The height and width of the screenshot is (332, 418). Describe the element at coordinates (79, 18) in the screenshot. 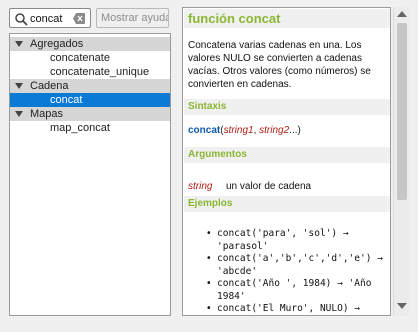

I see `clear-search-icon` at that location.